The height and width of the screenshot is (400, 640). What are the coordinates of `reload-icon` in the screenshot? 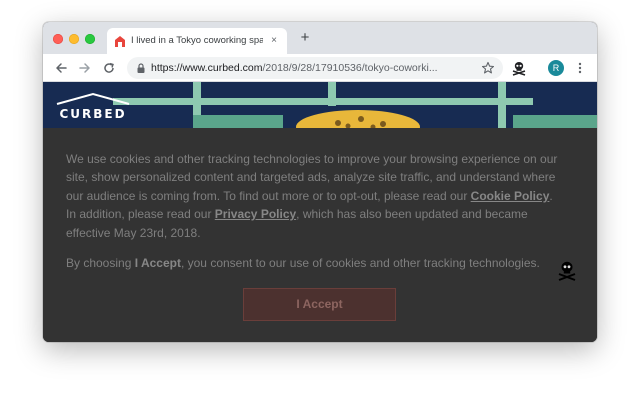 It's located at (109, 67).